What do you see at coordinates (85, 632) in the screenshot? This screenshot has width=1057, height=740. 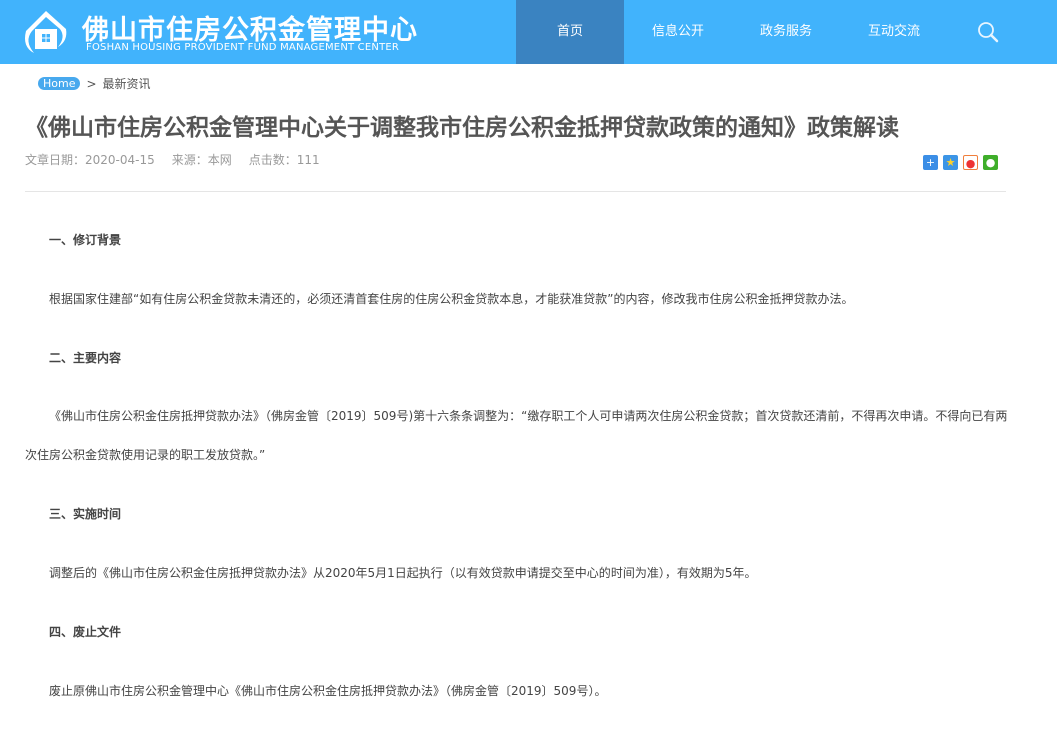 I see `section-heading: 四、废止文件` at bounding box center [85, 632].